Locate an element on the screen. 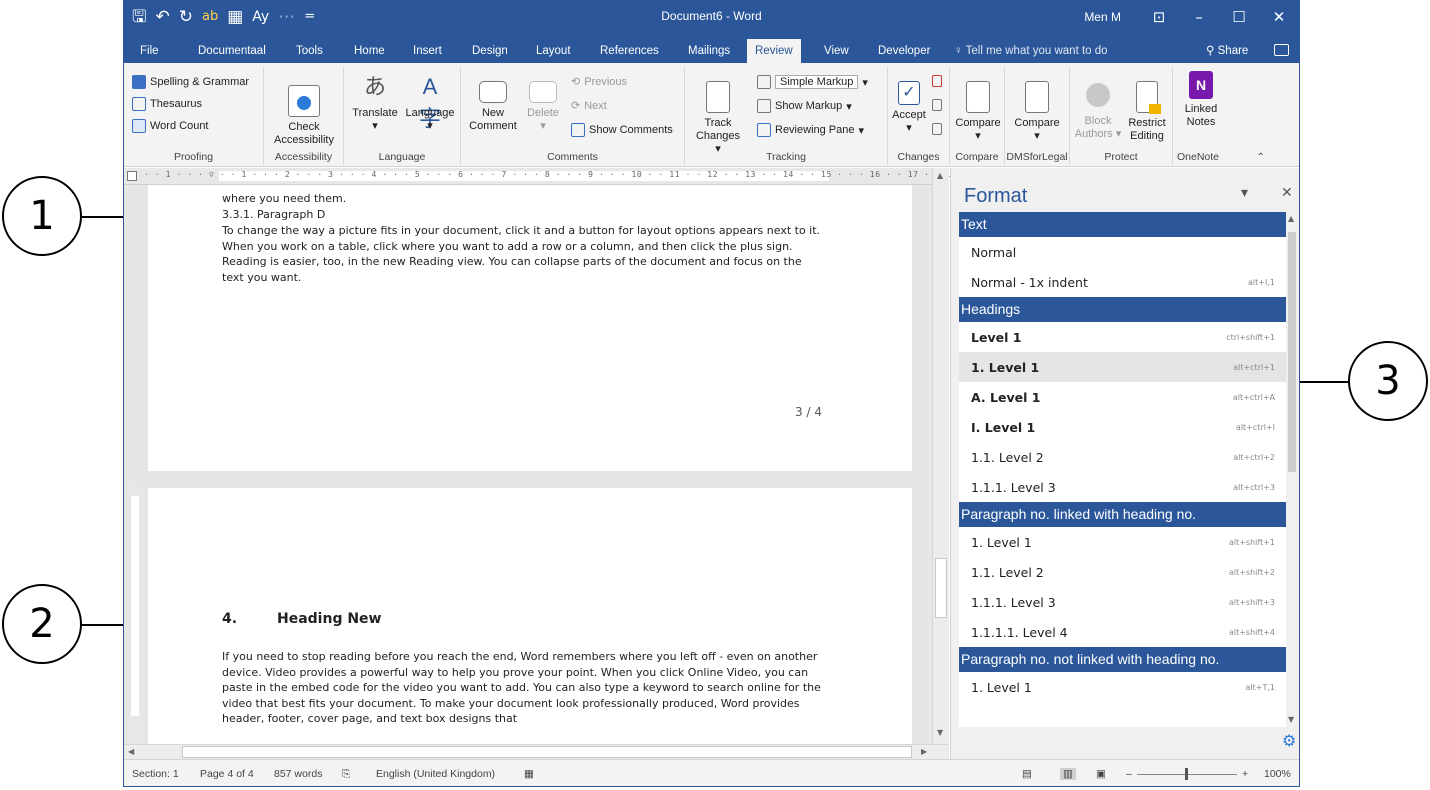  tab-layout: Layout is located at coordinates (553, 51).